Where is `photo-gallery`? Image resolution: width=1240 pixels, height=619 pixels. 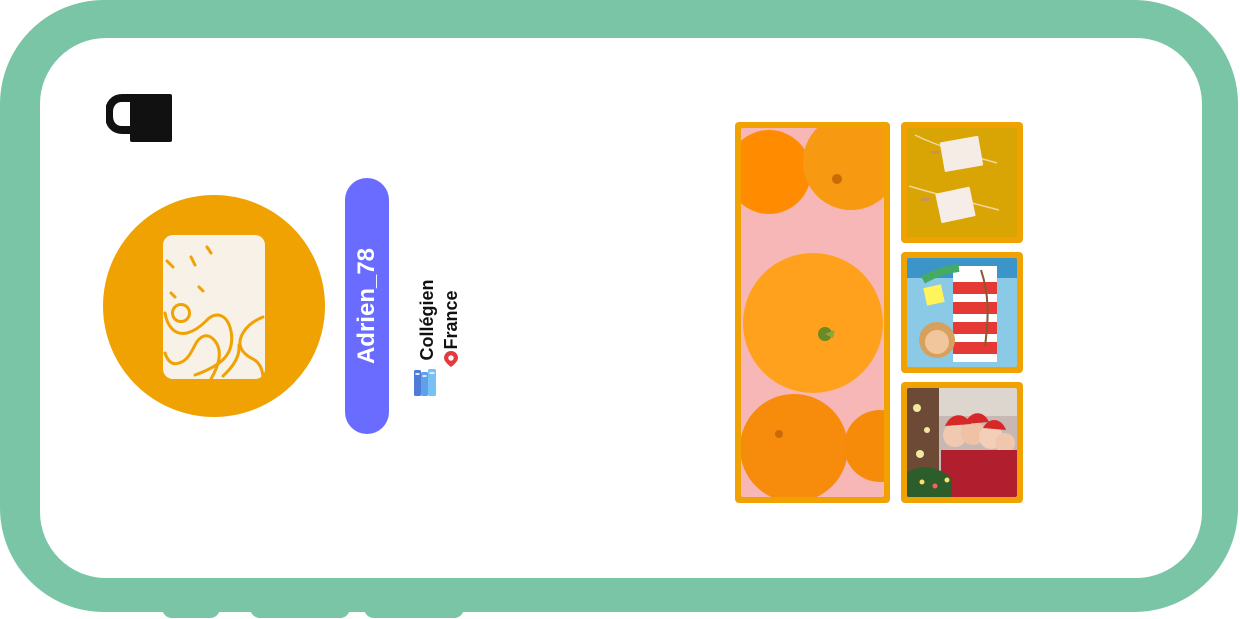
photo-gallery is located at coordinates (880, 313).